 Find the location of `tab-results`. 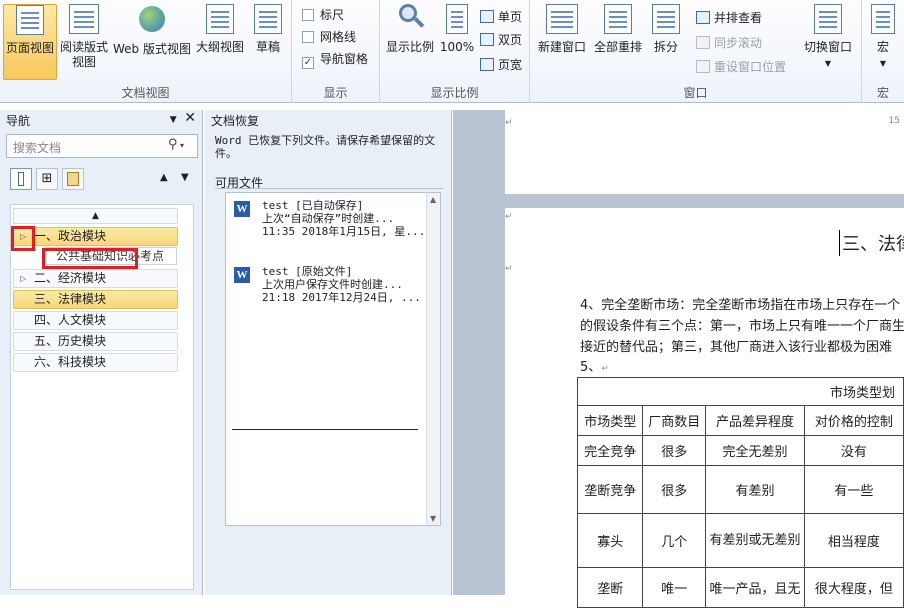

tab-results is located at coordinates (73, 179).